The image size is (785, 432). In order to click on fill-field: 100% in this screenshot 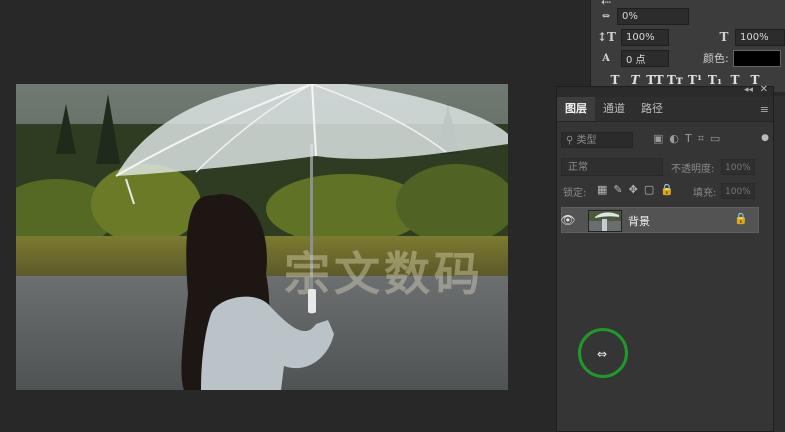, I will do `click(738, 191)`.